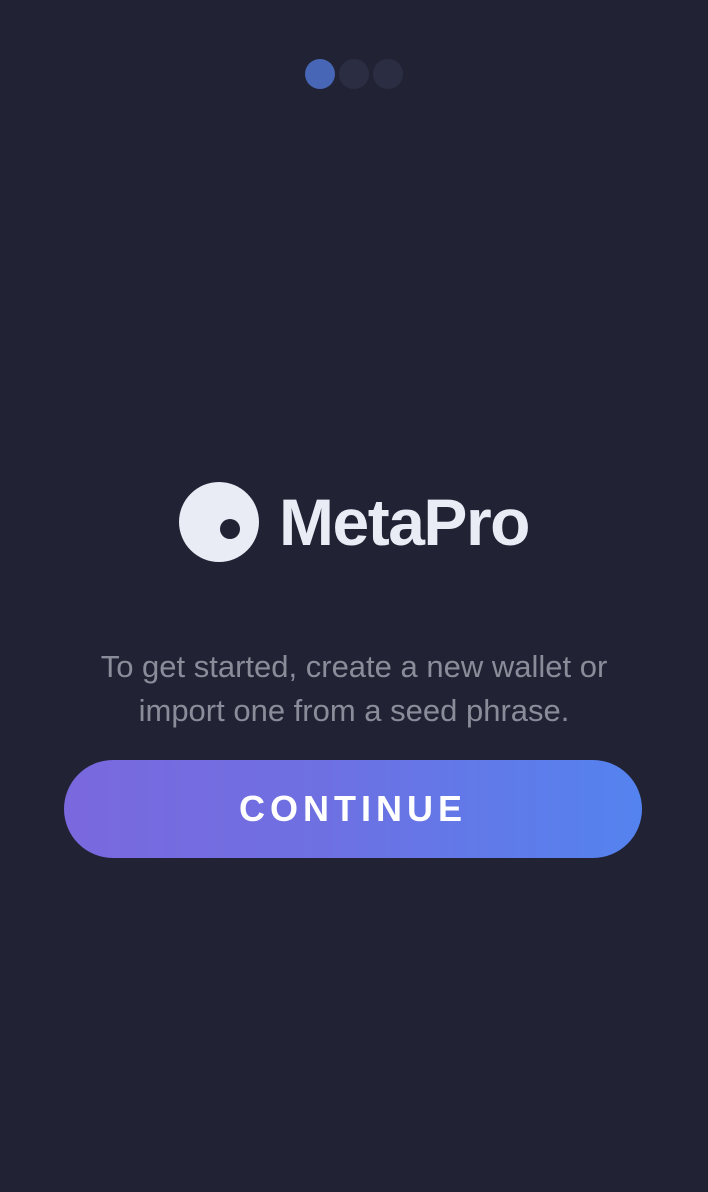 The height and width of the screenshot is (1192, 708). Describe the element at coordinates (353, 809) in the screenshot. I see `continue-button: CONTINUE` at that location.